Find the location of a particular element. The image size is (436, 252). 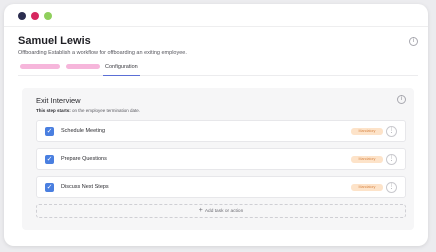

add-task-button: + Add task or action is located at coordinates (221, 211).